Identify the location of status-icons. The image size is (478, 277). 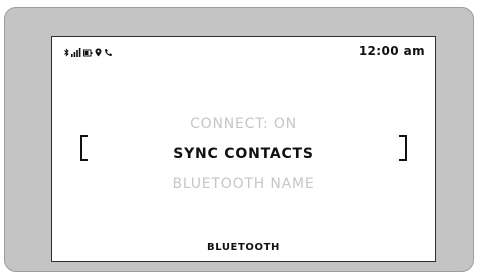
(88, 52).